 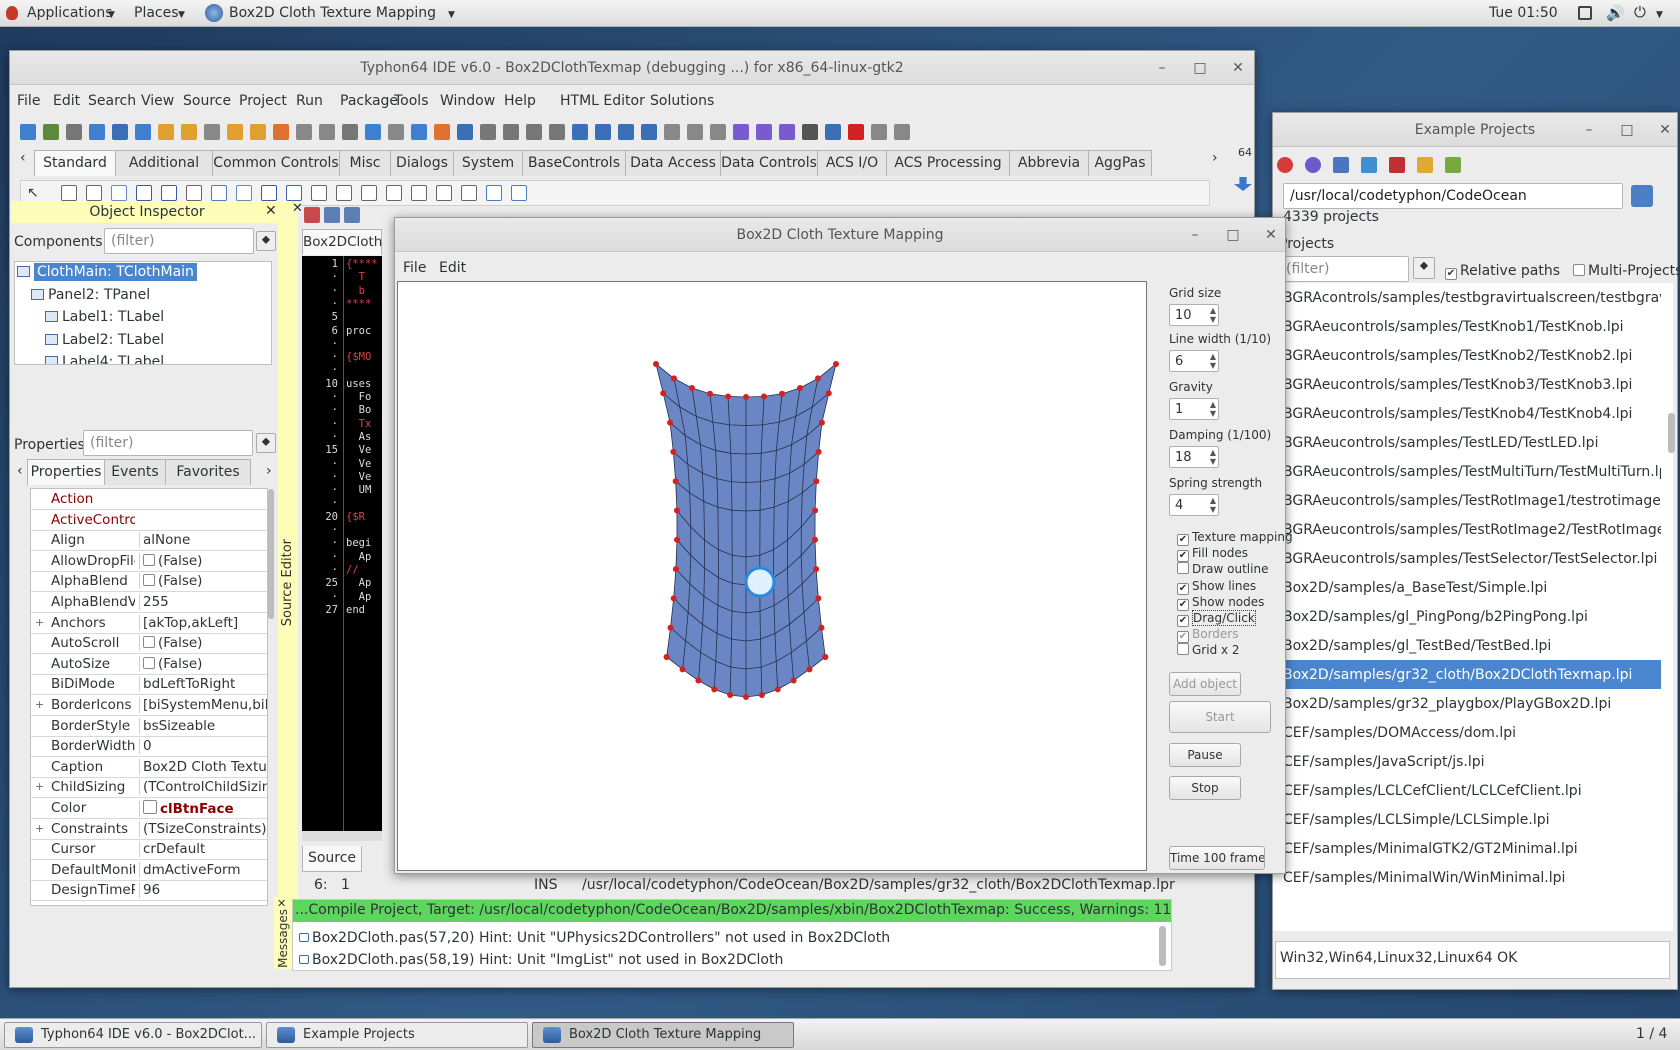 I want to click on project-item: CEF/samples/MinimalGTK2/GT2Minimal.lpi, so click(x=1467, y=848).